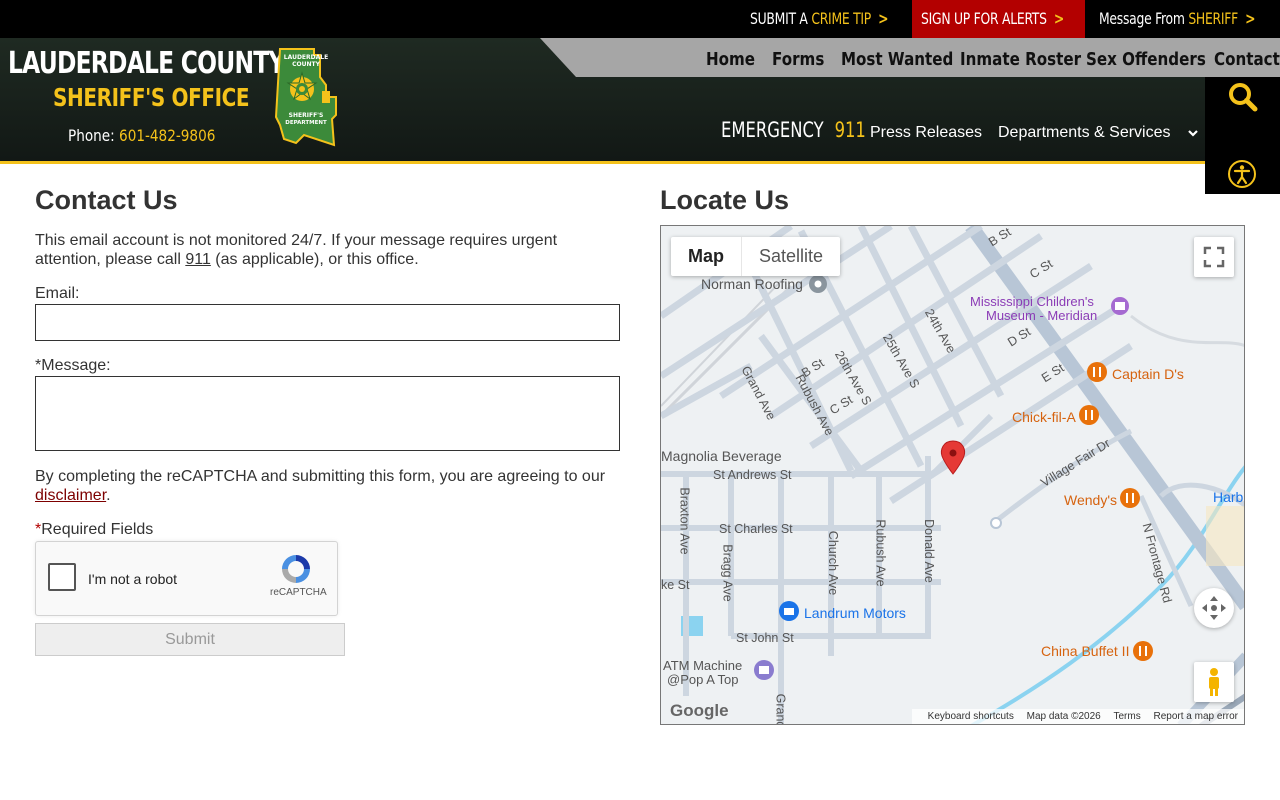 The height and width of the screenshot is (800, 1280). What do you see at coordinates (752, 284) in the screenshot?
I see `map-label-norman-roofing: Norman Roofing` at bounding box center [752, 284].